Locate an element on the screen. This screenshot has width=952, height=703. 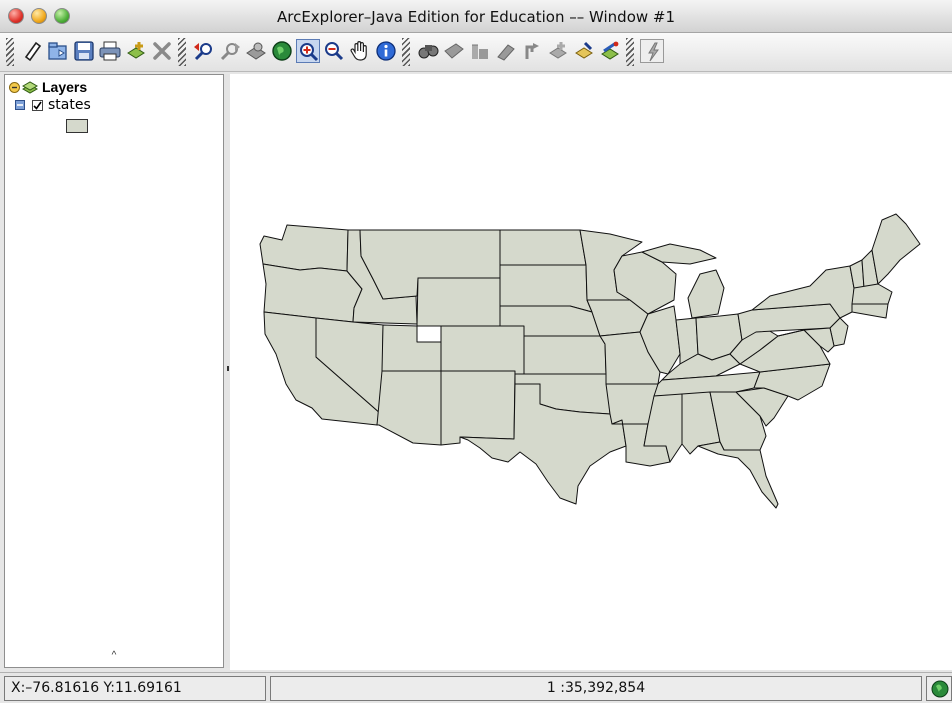
delete-layer-button is located at coordinates (162, 51).